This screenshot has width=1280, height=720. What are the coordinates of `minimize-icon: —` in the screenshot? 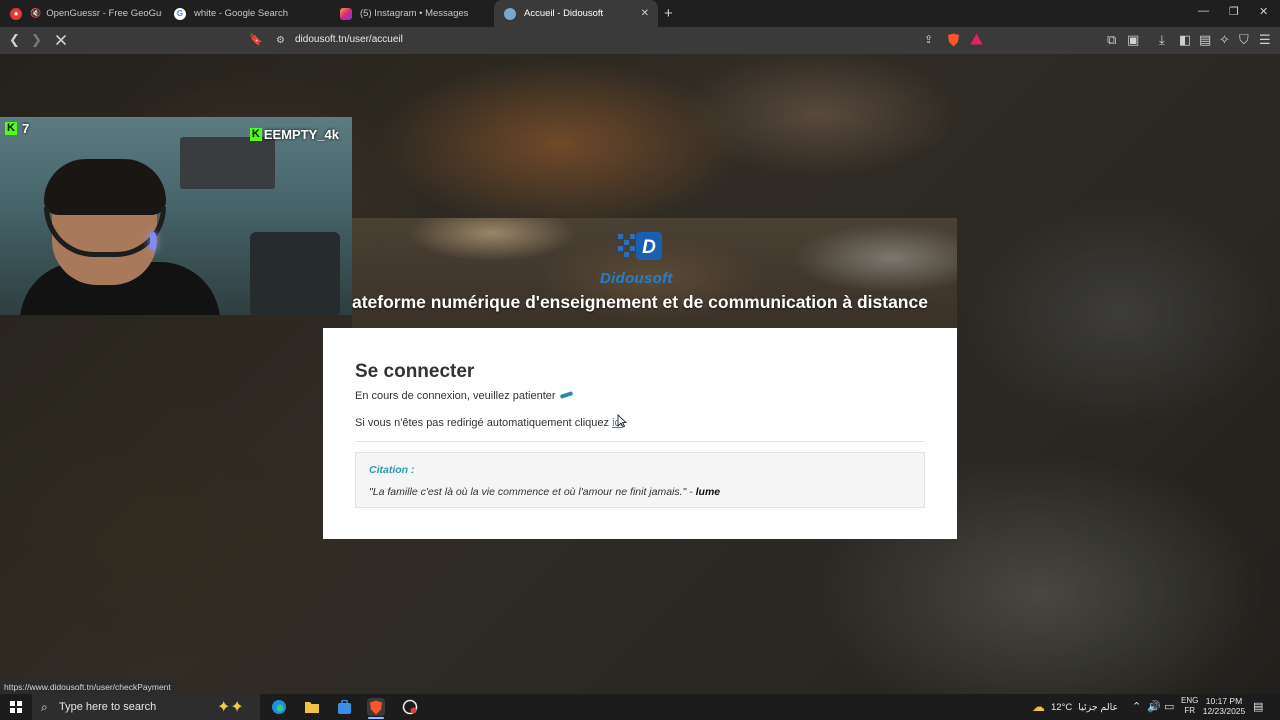 It's located at (1203, 11).